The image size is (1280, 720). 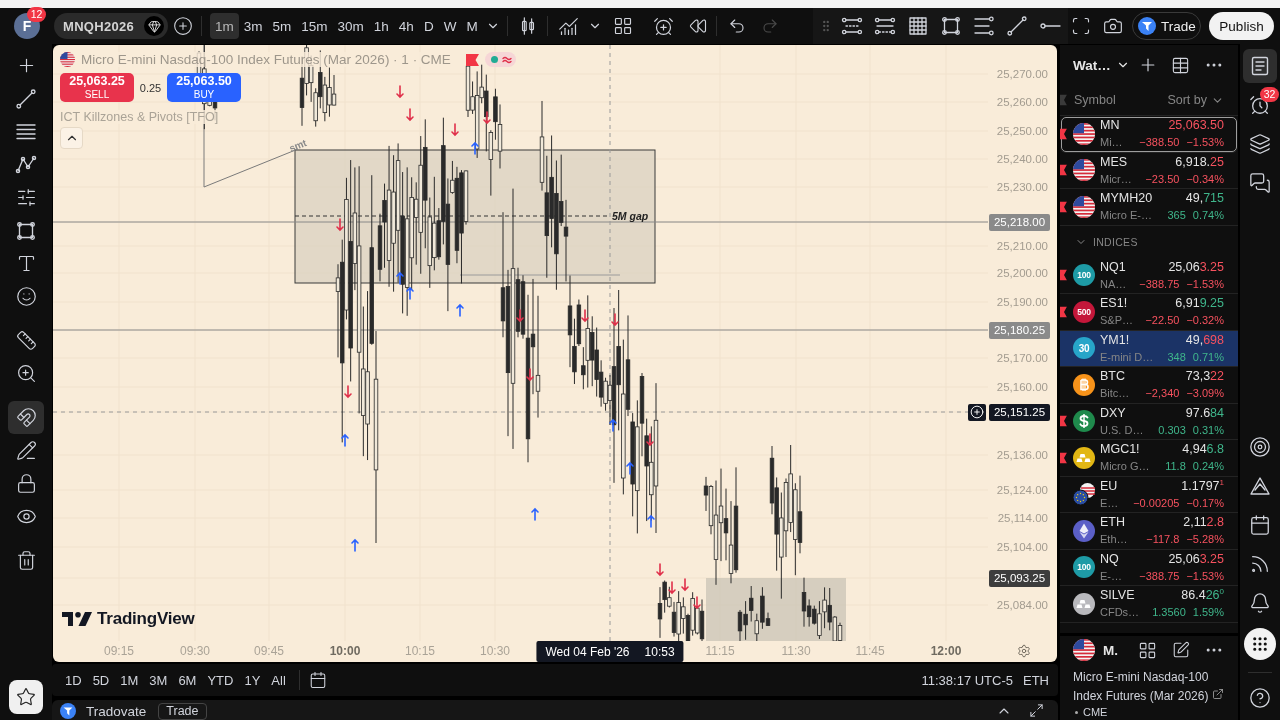 I want to click on alerts-button: 32, so click(x=1260, y=105).